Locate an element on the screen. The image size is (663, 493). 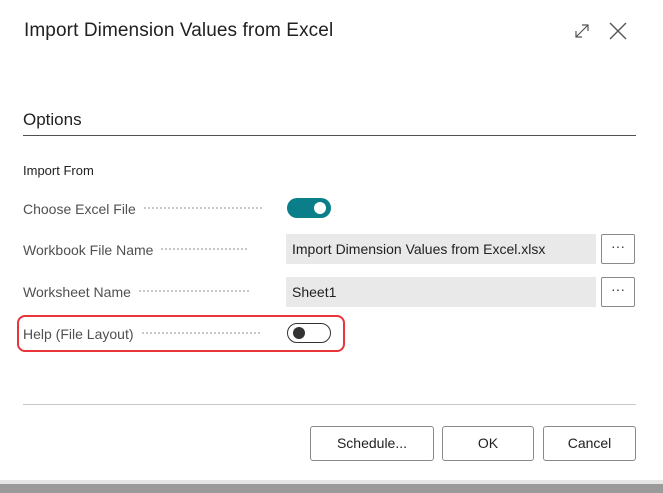
toggle-knob is located at coordinates (320, 208).